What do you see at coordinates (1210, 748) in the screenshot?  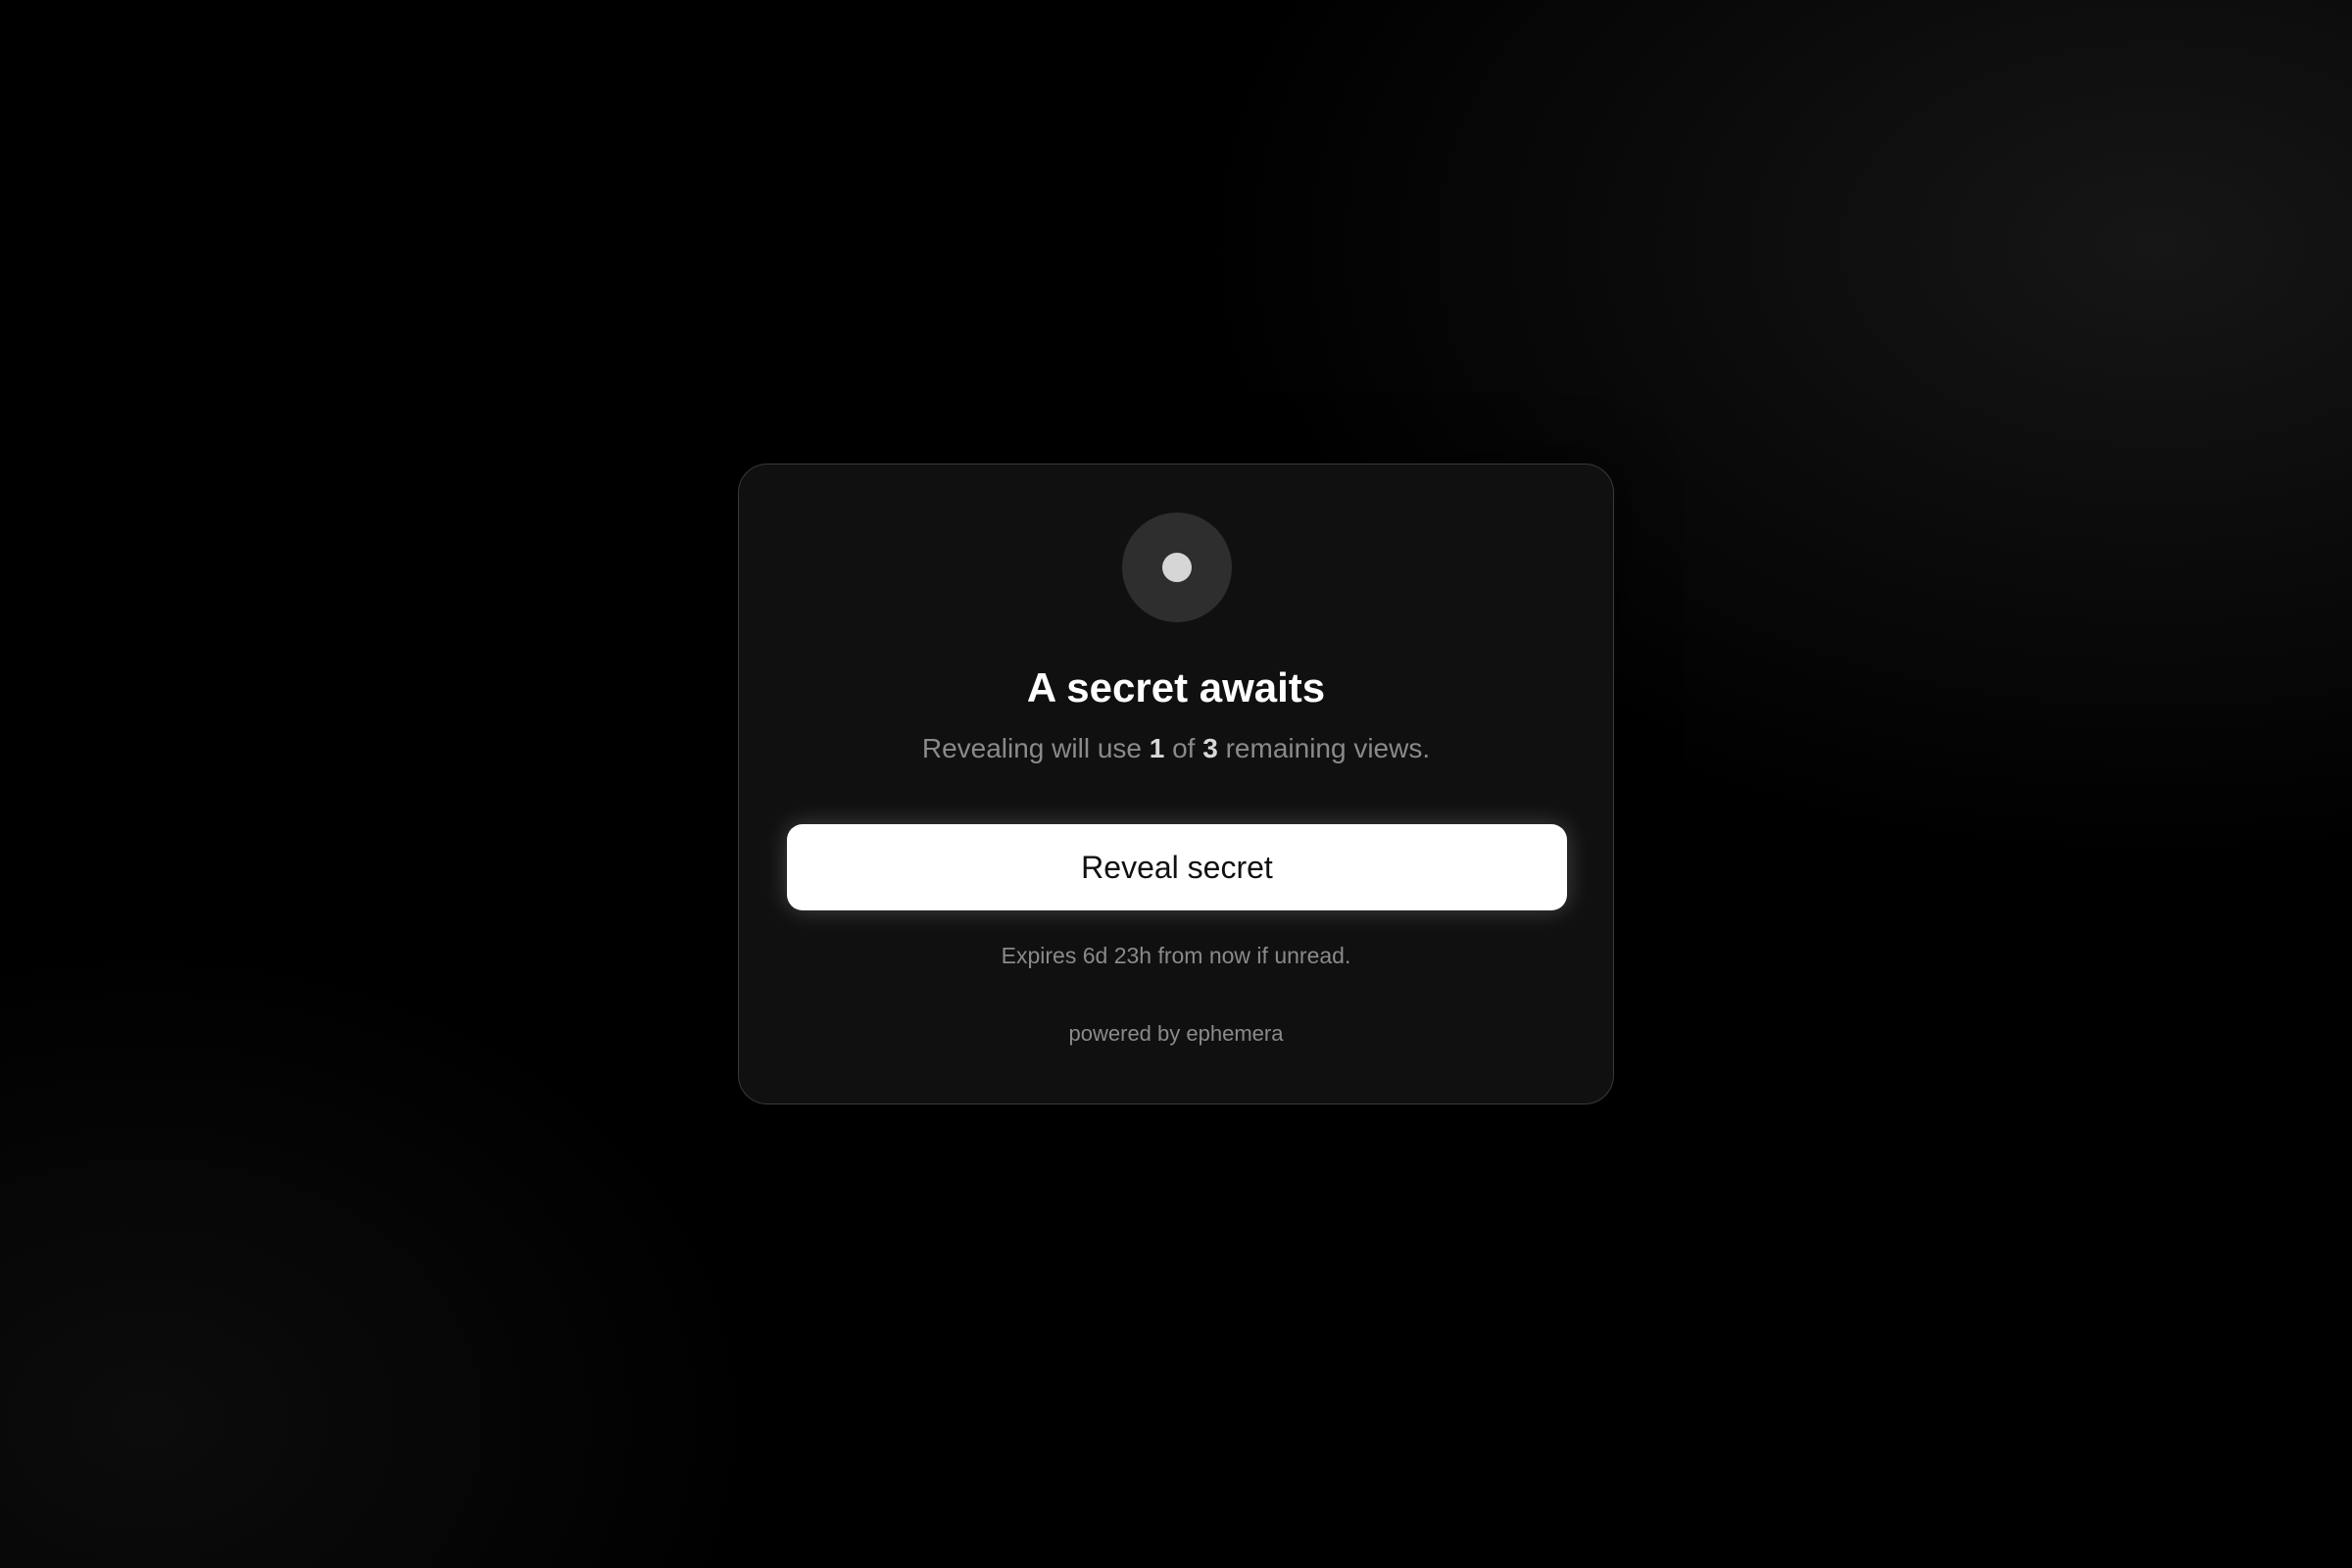 I see `remaining-views-count: 3` at bounding box center [1210, 748].